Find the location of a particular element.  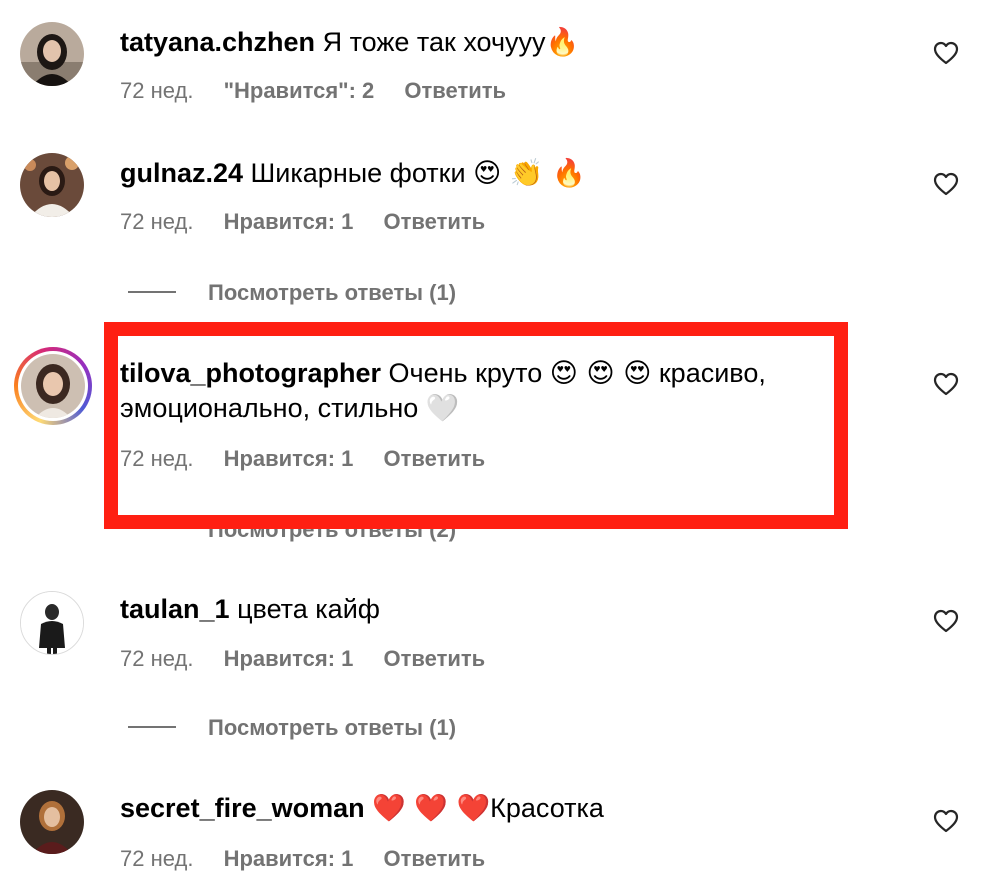

comment-text: gulnaz.24 Шикарные фотки 😍 👏 🔥 is located at coordinates (353, 173).